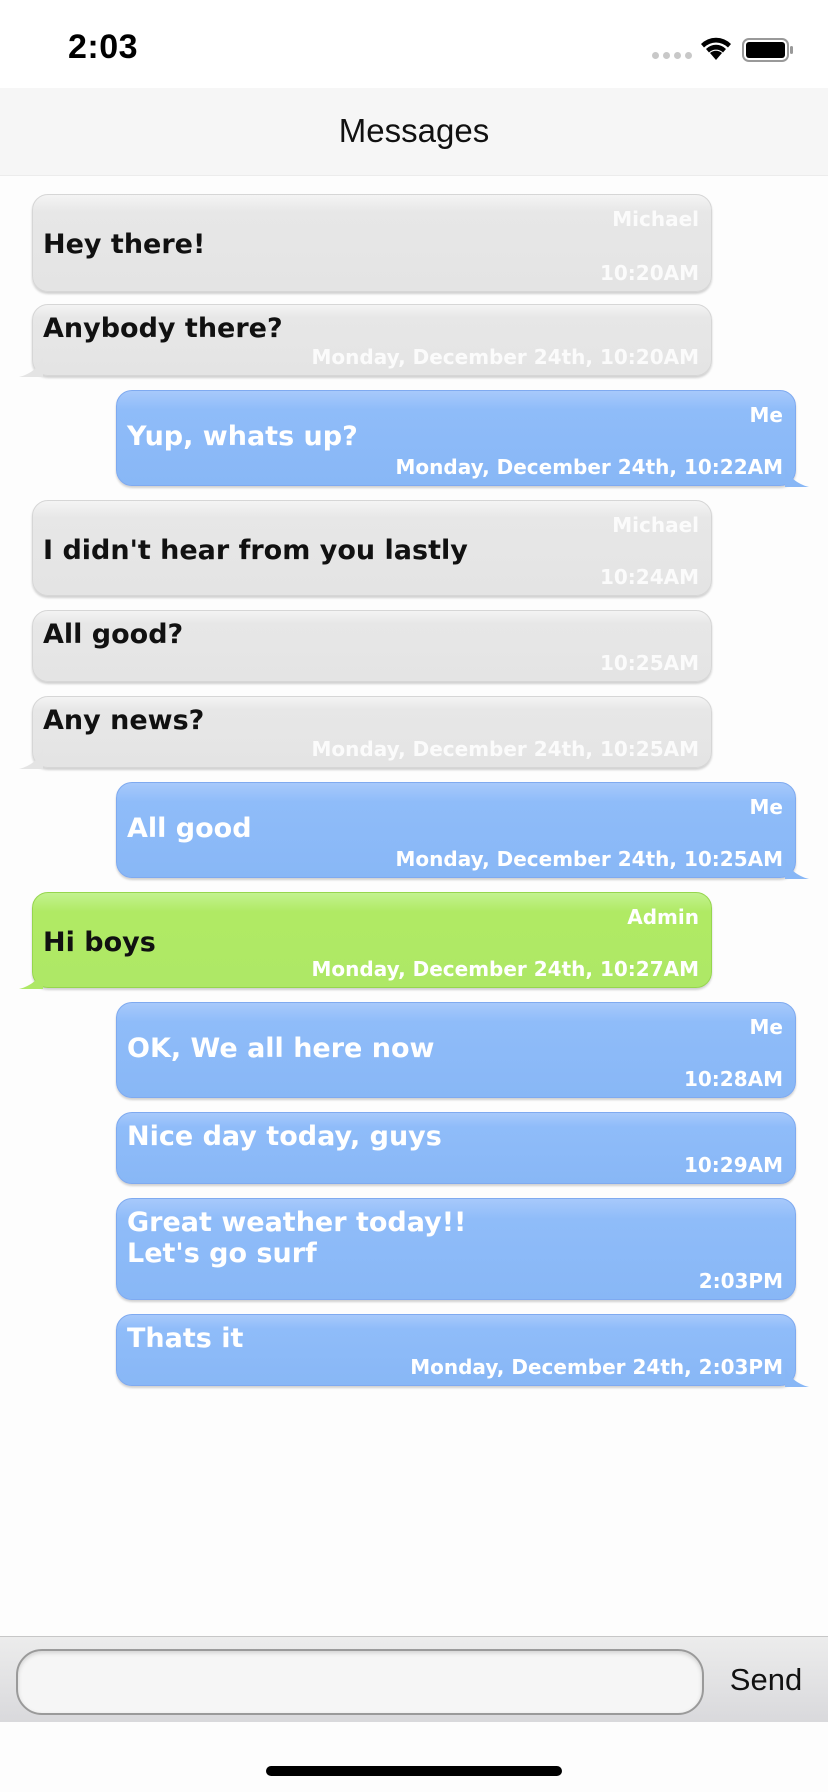 Image resolution: width=828 pixels, height=1792 pixels. Describe the element at coordinates (505, 969) in the screenshot. I see `message-time: Monday, December 24th, 10:27AM` at that location.